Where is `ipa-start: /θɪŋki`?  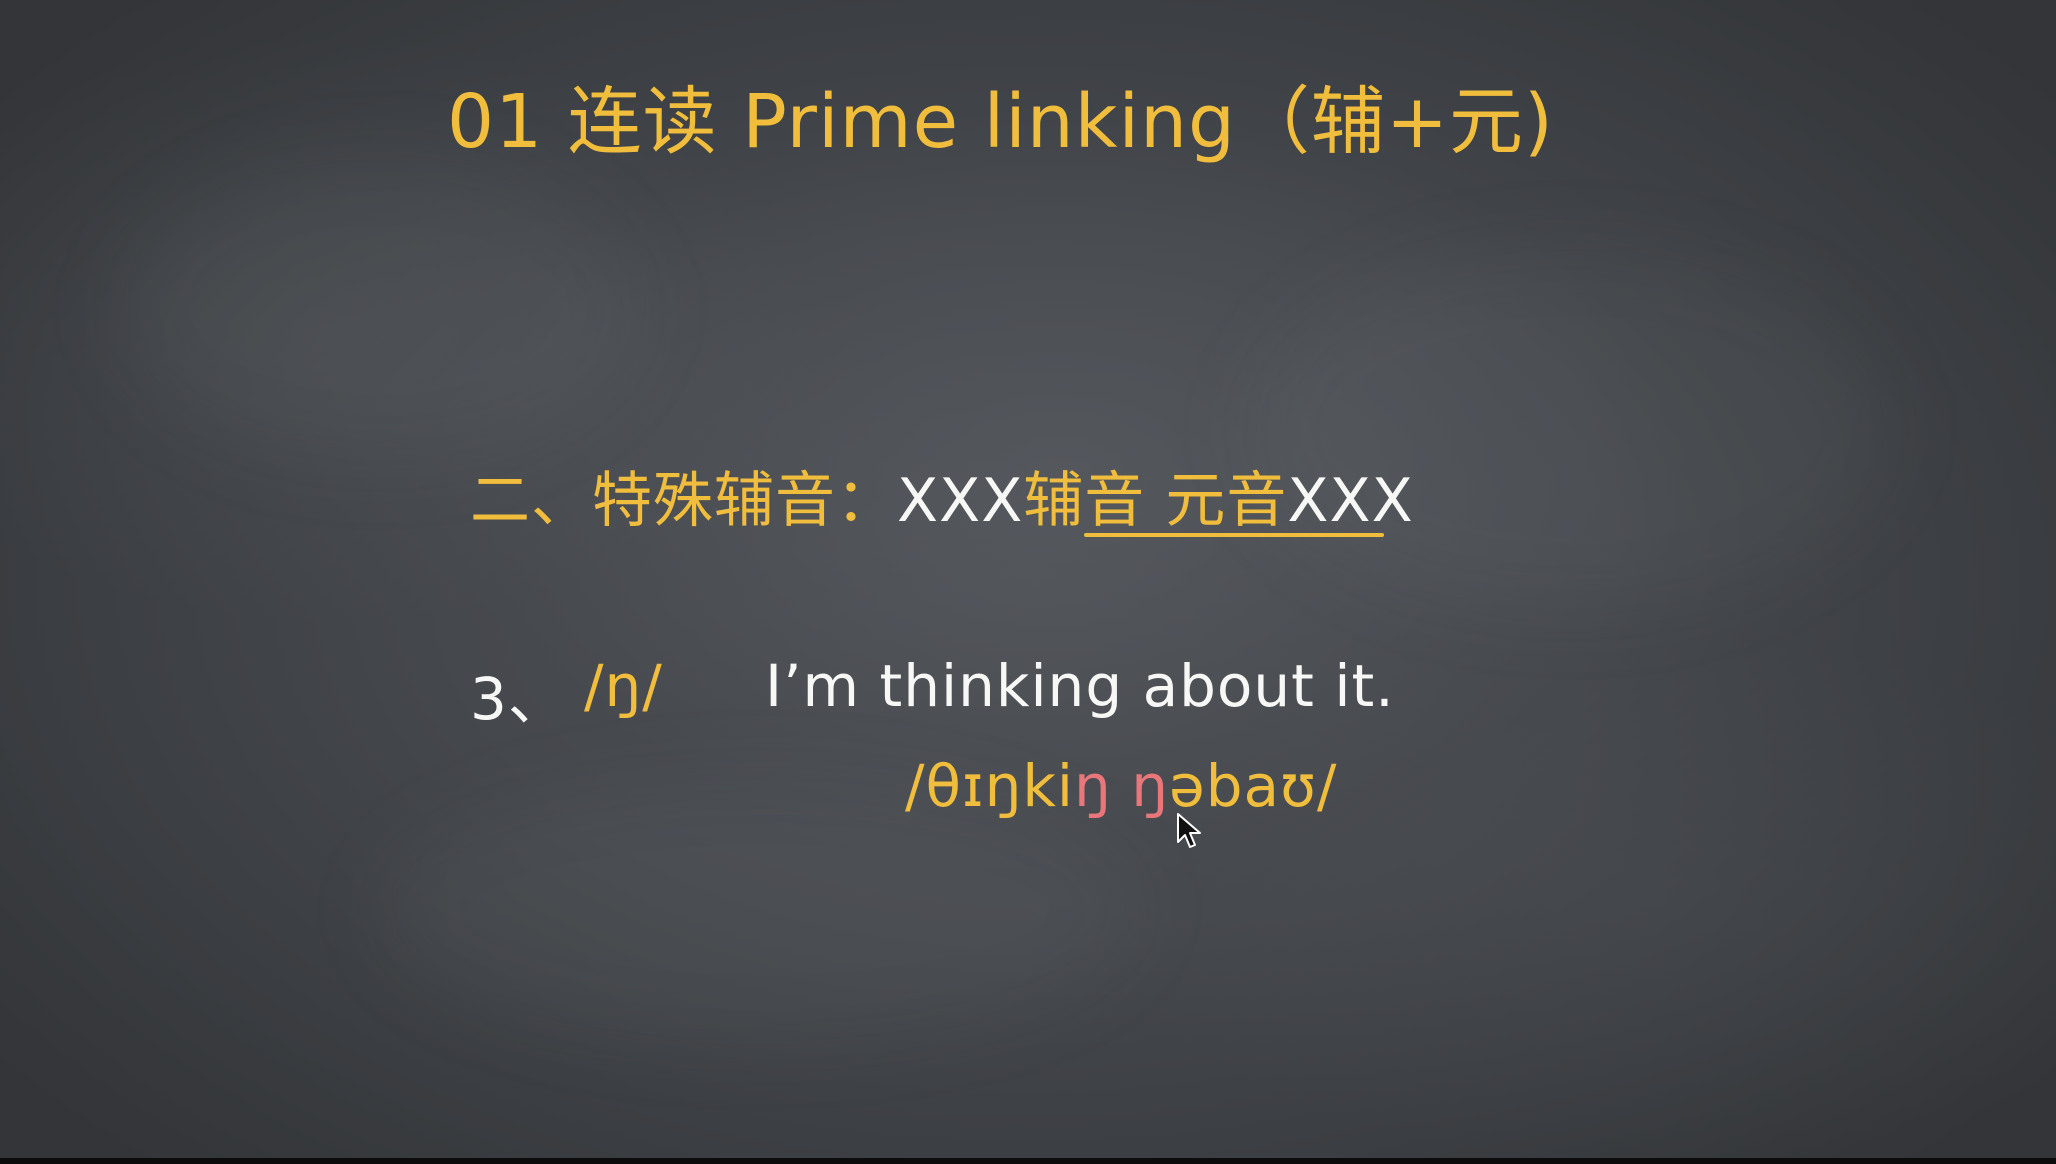 ipa-start: /θɪŋki is located at coordinates (990, 786).